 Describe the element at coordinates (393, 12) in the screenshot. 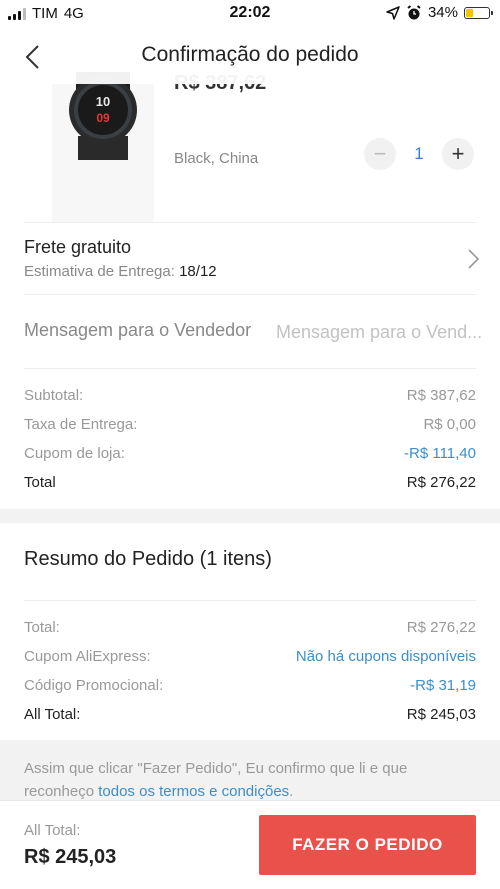

I see `location-arrow-icon` at that location.